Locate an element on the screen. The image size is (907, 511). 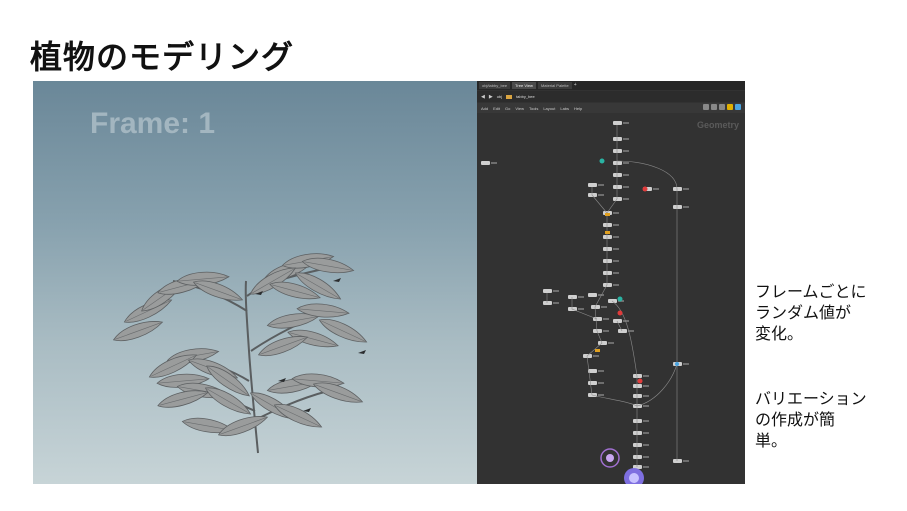
note-line: ランダム値が is located at coordinates (803, 312).